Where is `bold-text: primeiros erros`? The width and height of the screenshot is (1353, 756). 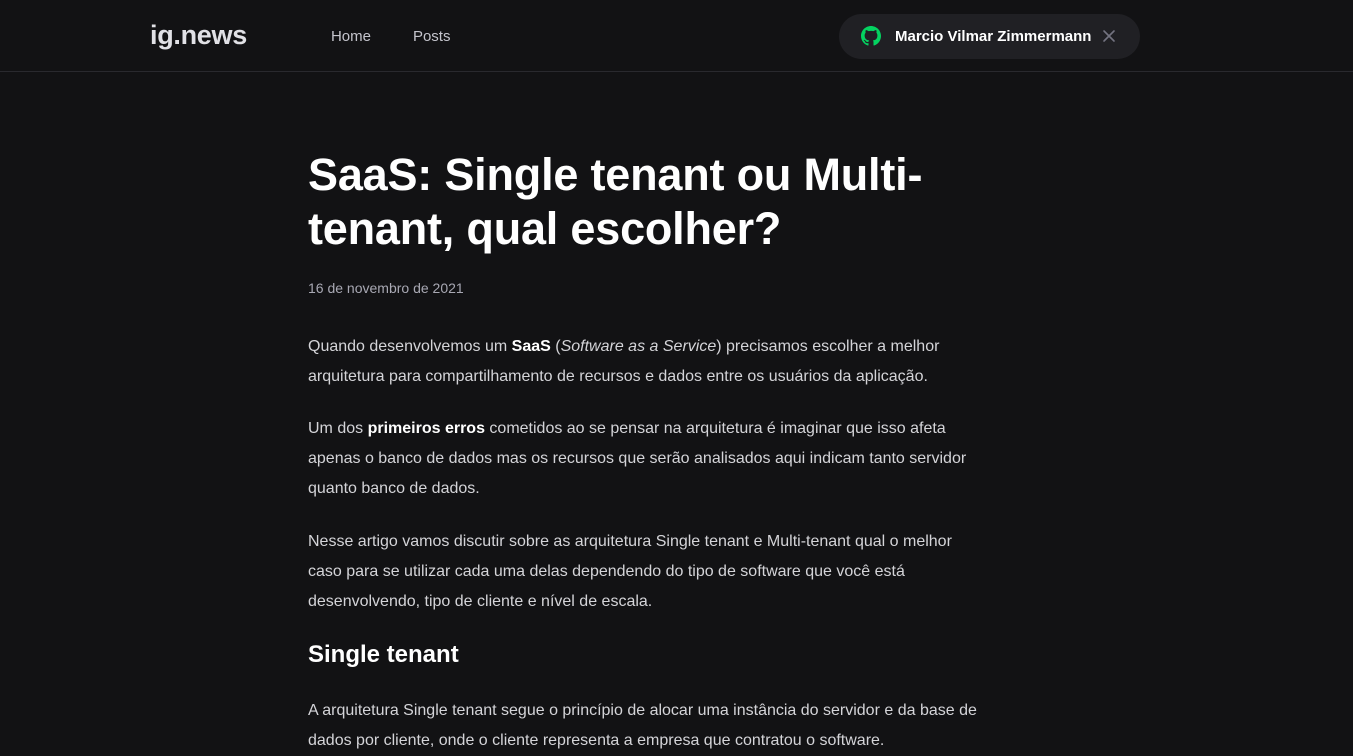 bold-text: primeiros erros is located at coordinates (426, 428).